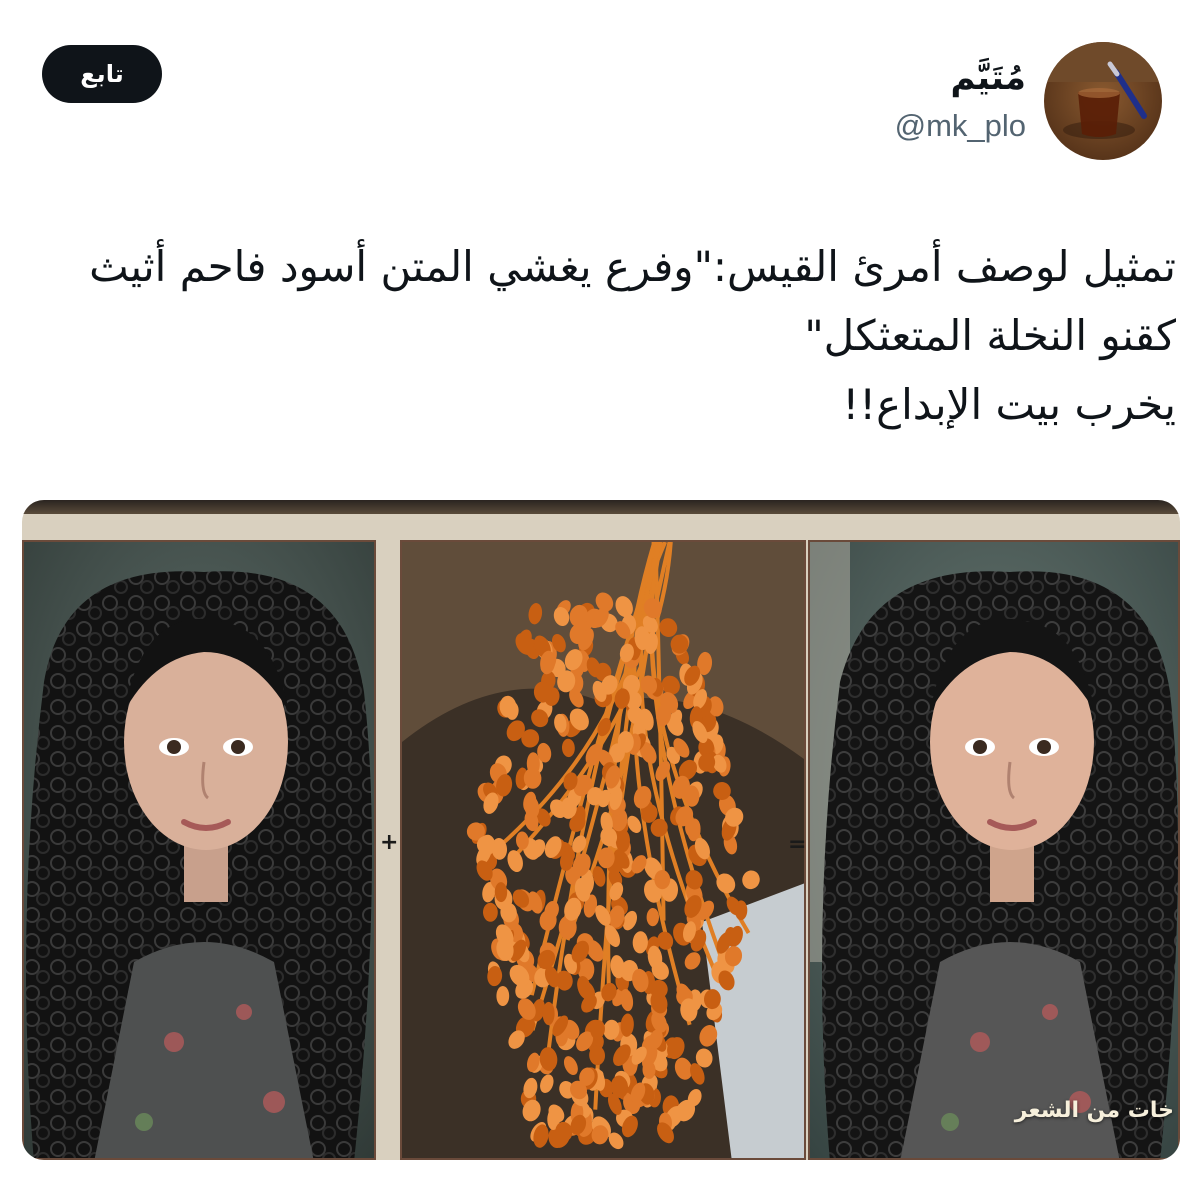 This screenshot has height=1200, width=1200. I want to click on equals-sign: =, so click(797, 844).